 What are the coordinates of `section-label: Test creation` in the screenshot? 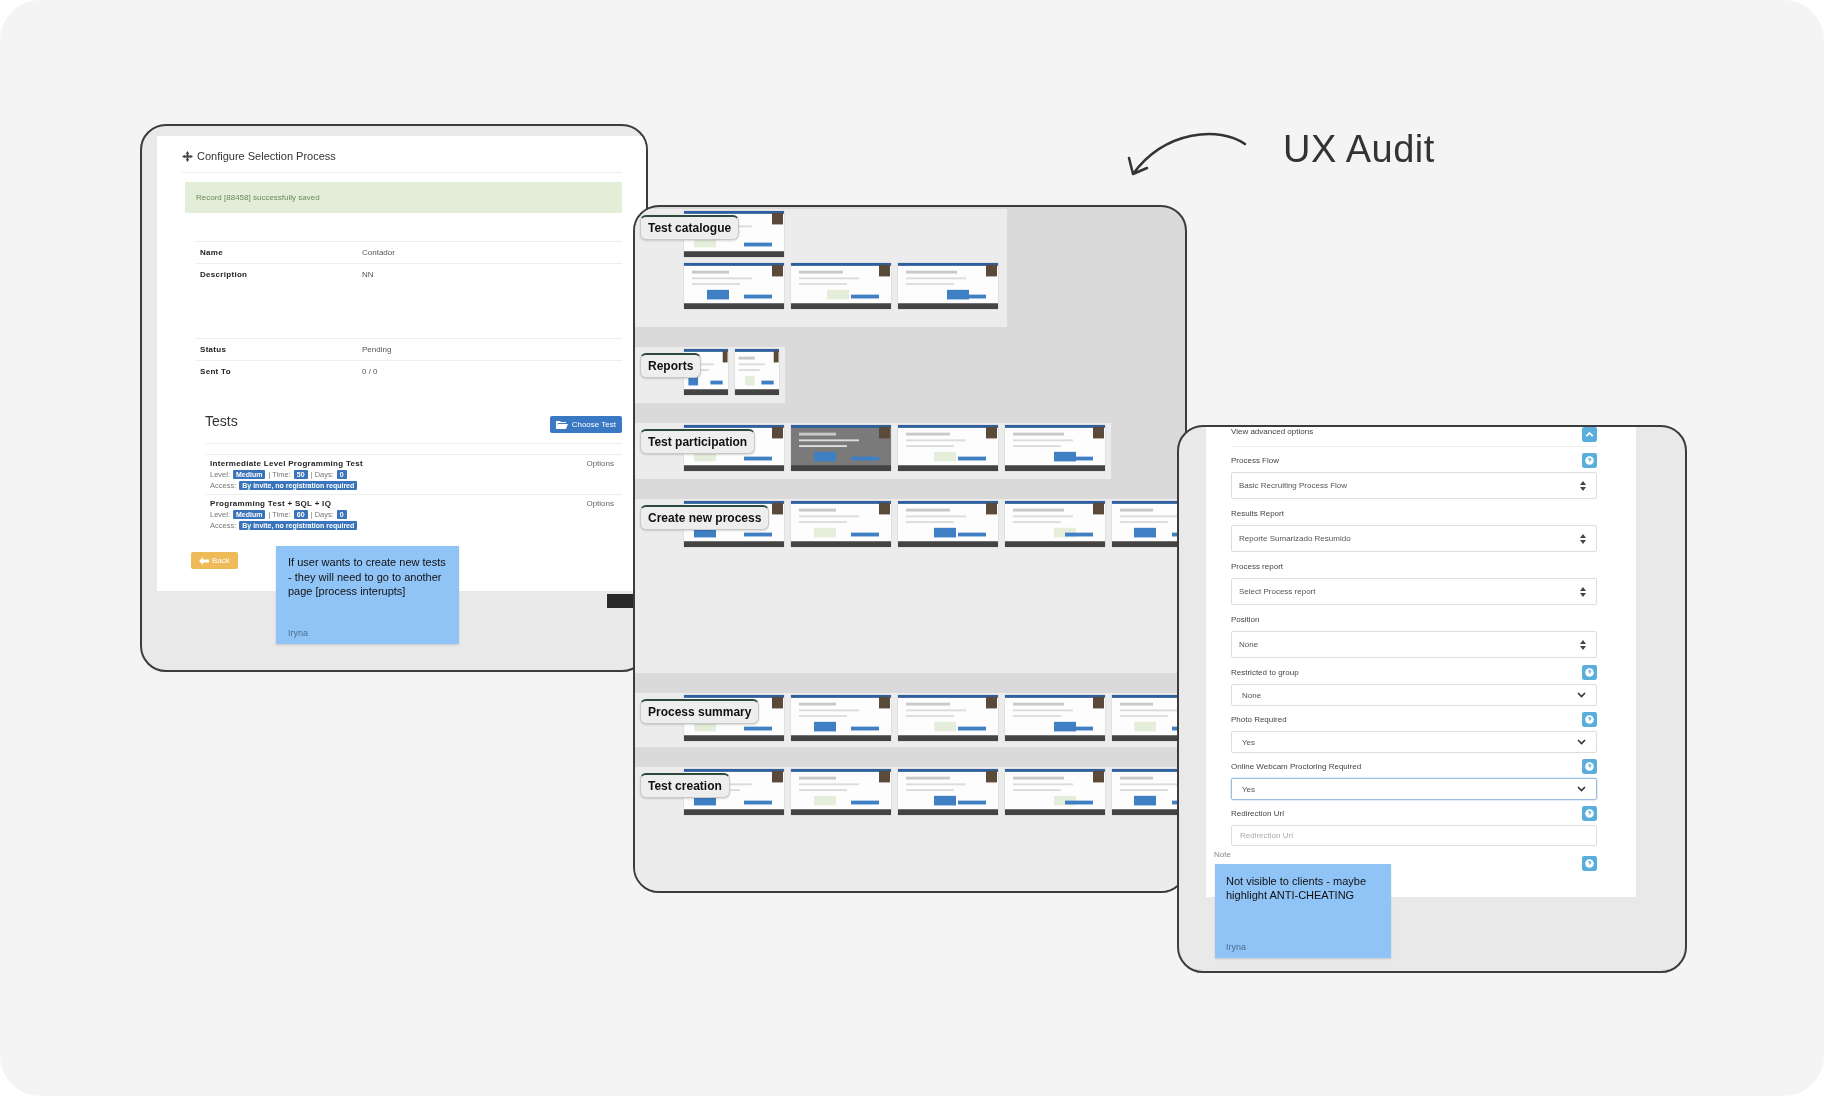 It's located at (685, 785).